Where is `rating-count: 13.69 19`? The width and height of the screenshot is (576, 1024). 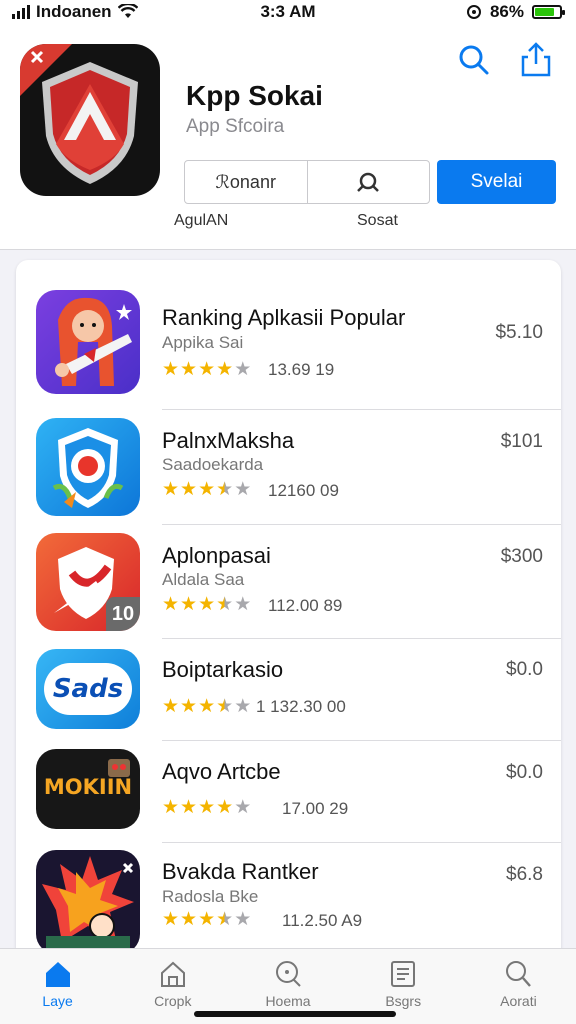
rating-count: 13.69 19 is located at coordinates (301, 369).